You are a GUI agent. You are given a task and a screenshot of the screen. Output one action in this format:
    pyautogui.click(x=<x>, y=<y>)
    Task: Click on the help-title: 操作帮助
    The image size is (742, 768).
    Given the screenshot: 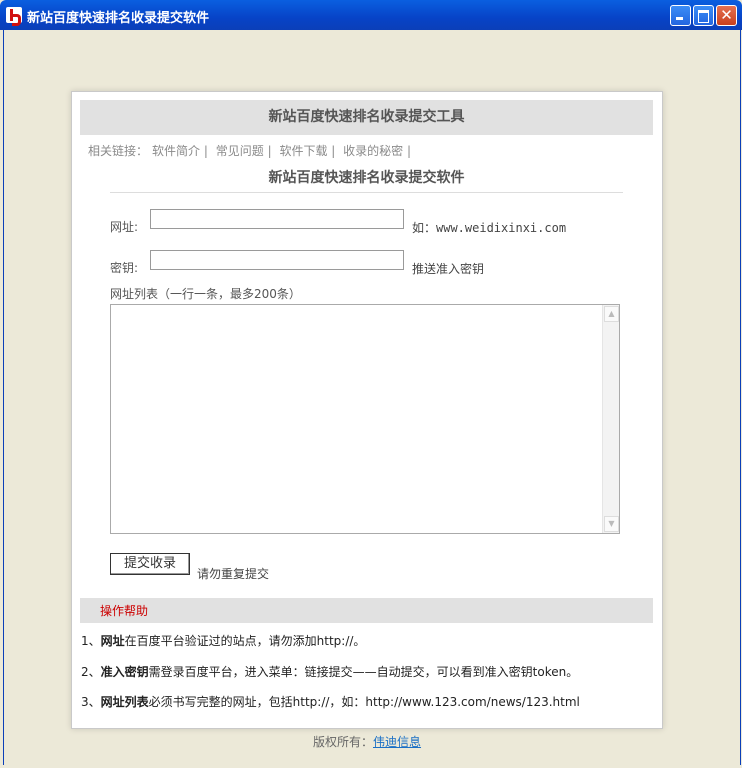 What is the action you would take?
    pyautogui.click(x=124, y=611)
    